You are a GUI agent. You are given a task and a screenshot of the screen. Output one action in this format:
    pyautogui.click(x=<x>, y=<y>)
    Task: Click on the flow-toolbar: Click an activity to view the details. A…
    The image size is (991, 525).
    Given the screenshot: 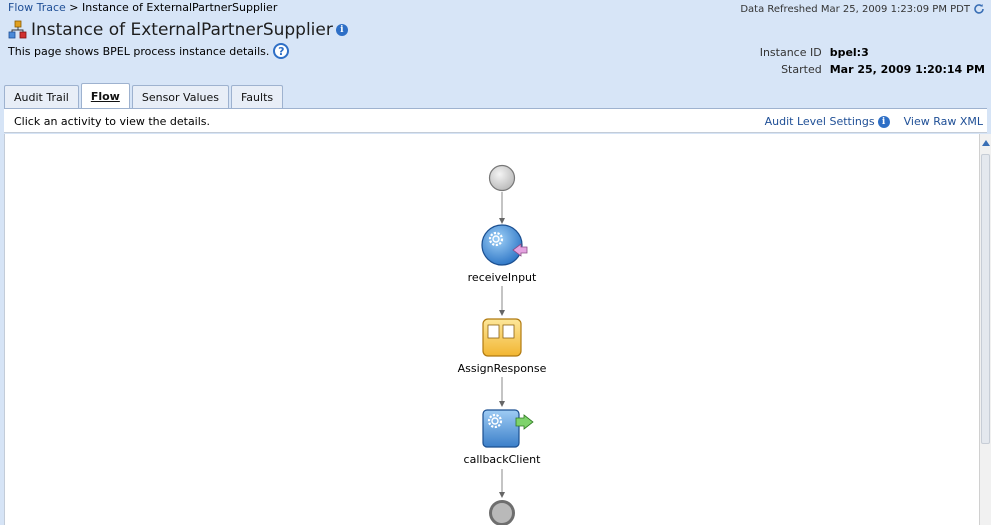 What is the action you would take?
    pyautogui.click(x=495, y=120)
    